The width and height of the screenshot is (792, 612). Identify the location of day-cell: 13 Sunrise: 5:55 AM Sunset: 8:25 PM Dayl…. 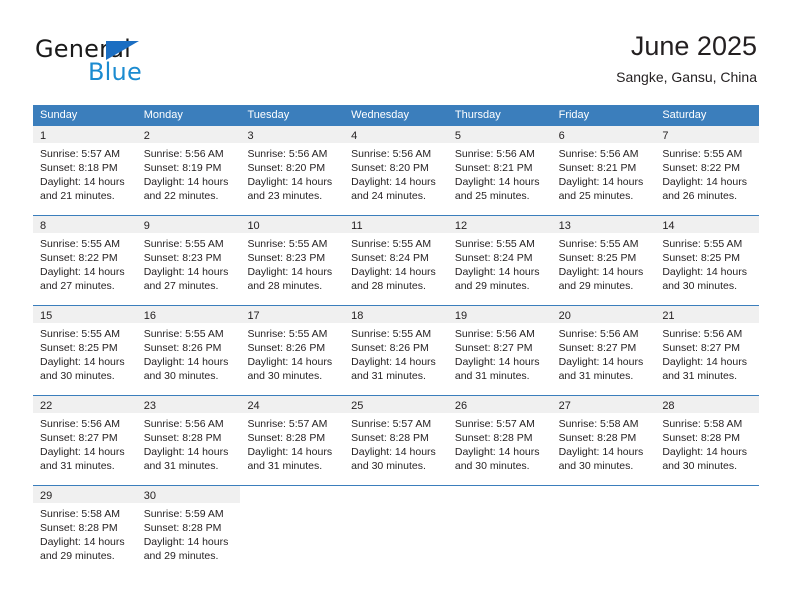
(603, 260).